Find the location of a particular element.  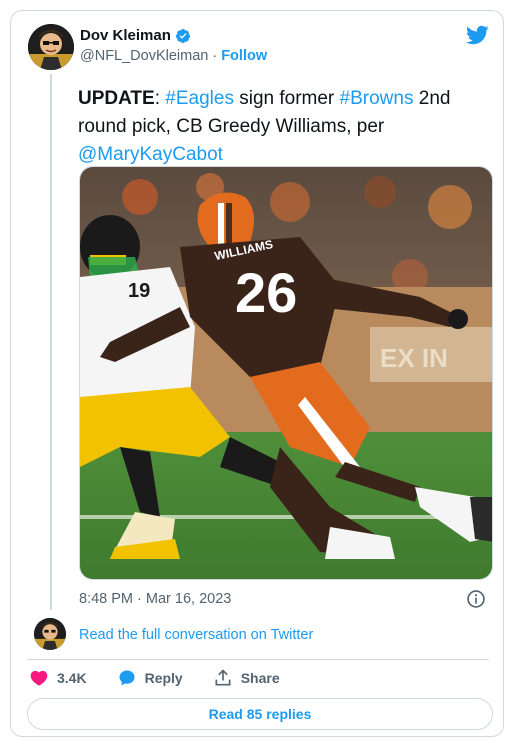

conversation-avatar is located at coordinates (50, 634).